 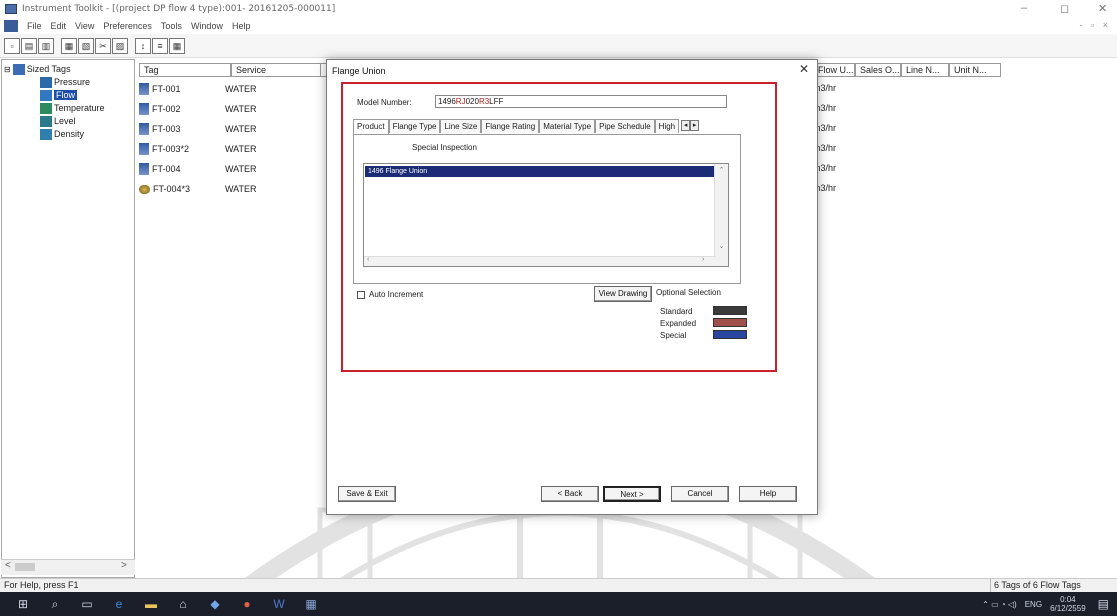 I want to click on chrome-icon: ●, so click(x=247, y=604).